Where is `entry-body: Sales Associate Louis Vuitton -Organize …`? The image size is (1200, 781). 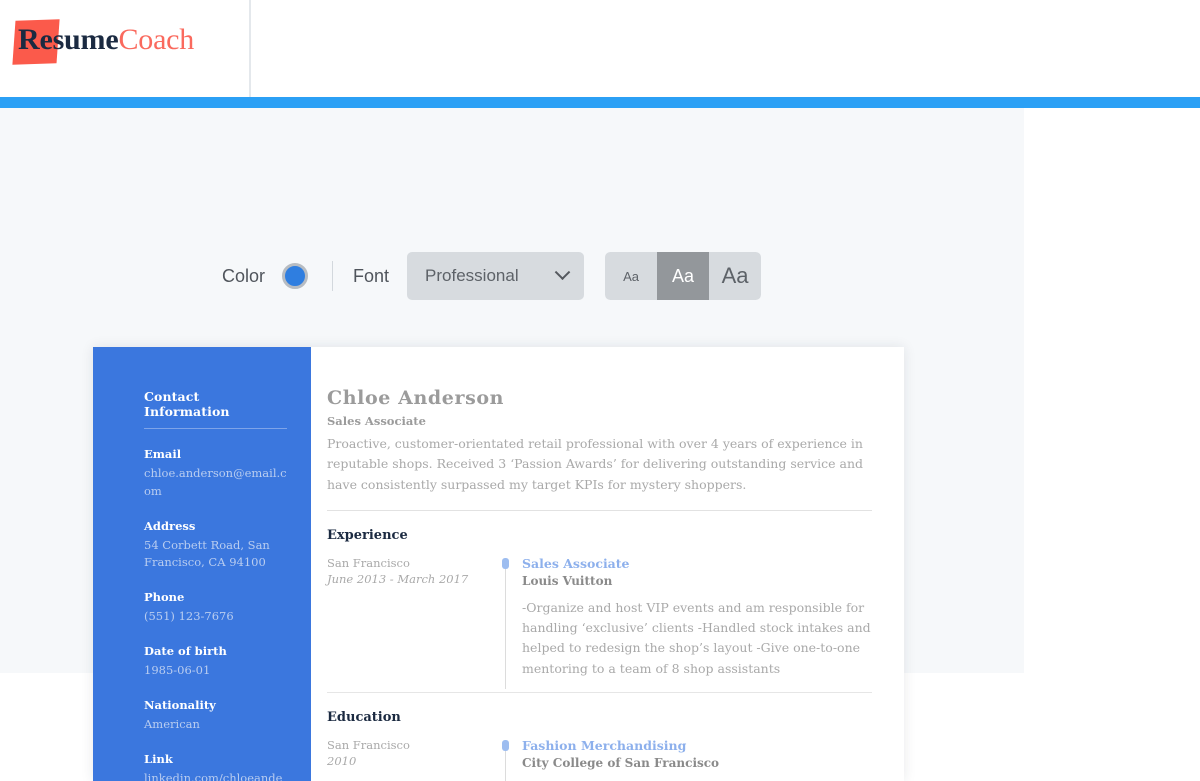
entry-body: Sales Associate Louis Vuitton -Organize … is located at coordinates (692, 617).